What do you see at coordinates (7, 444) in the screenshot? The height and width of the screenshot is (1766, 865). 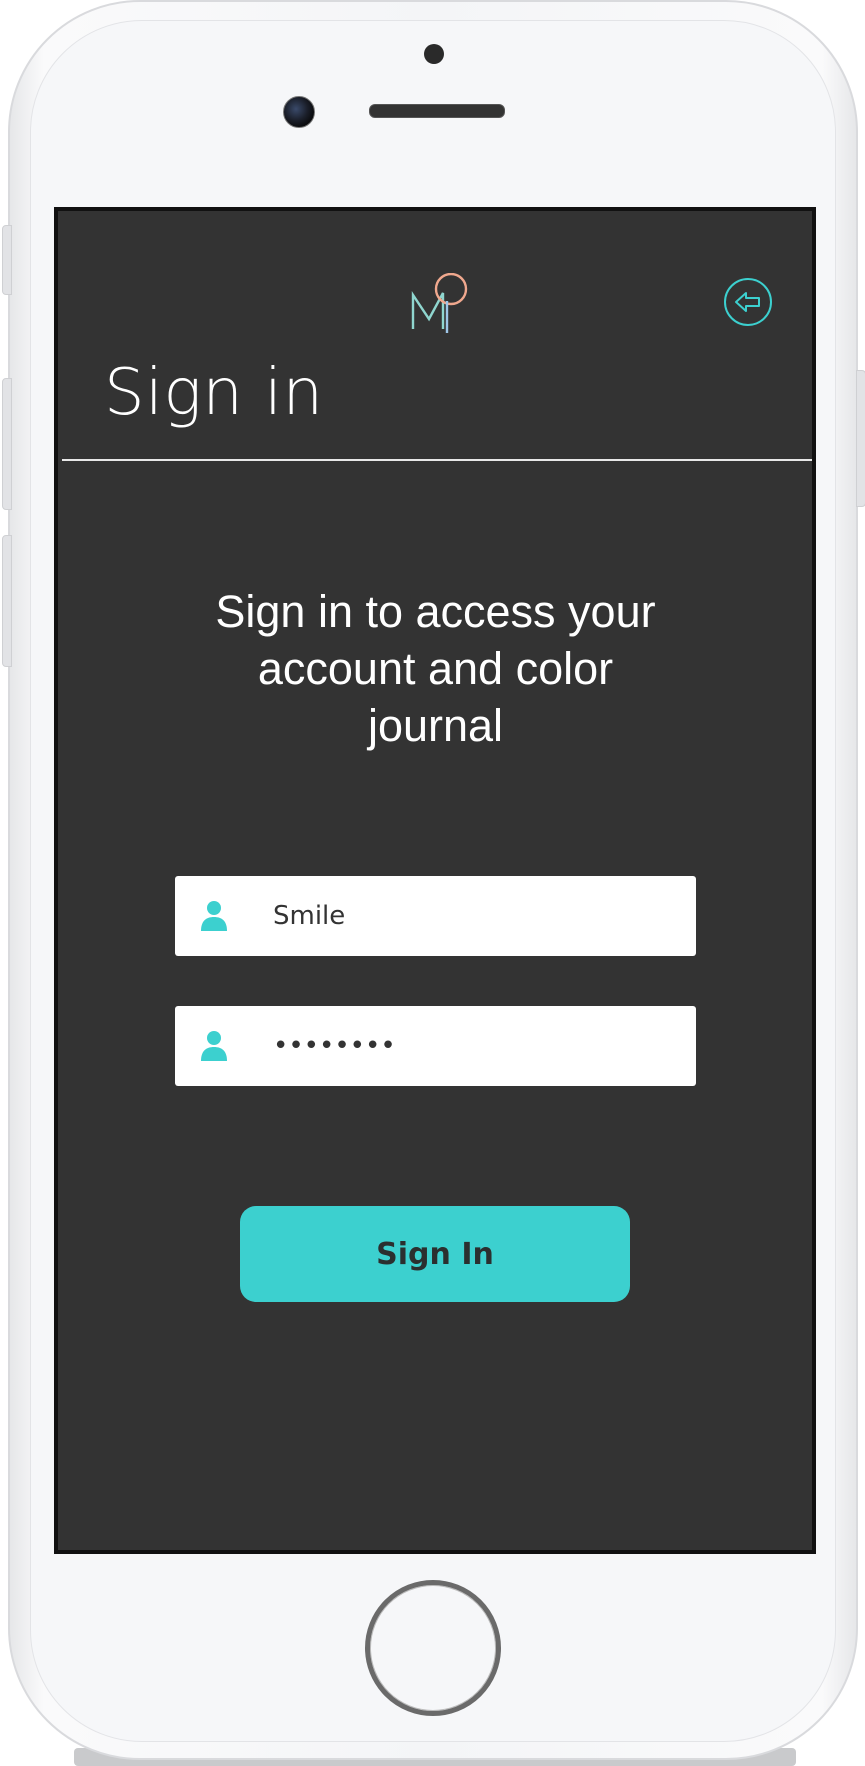 I see `volume-up-button` at bounding box center [7, 444].